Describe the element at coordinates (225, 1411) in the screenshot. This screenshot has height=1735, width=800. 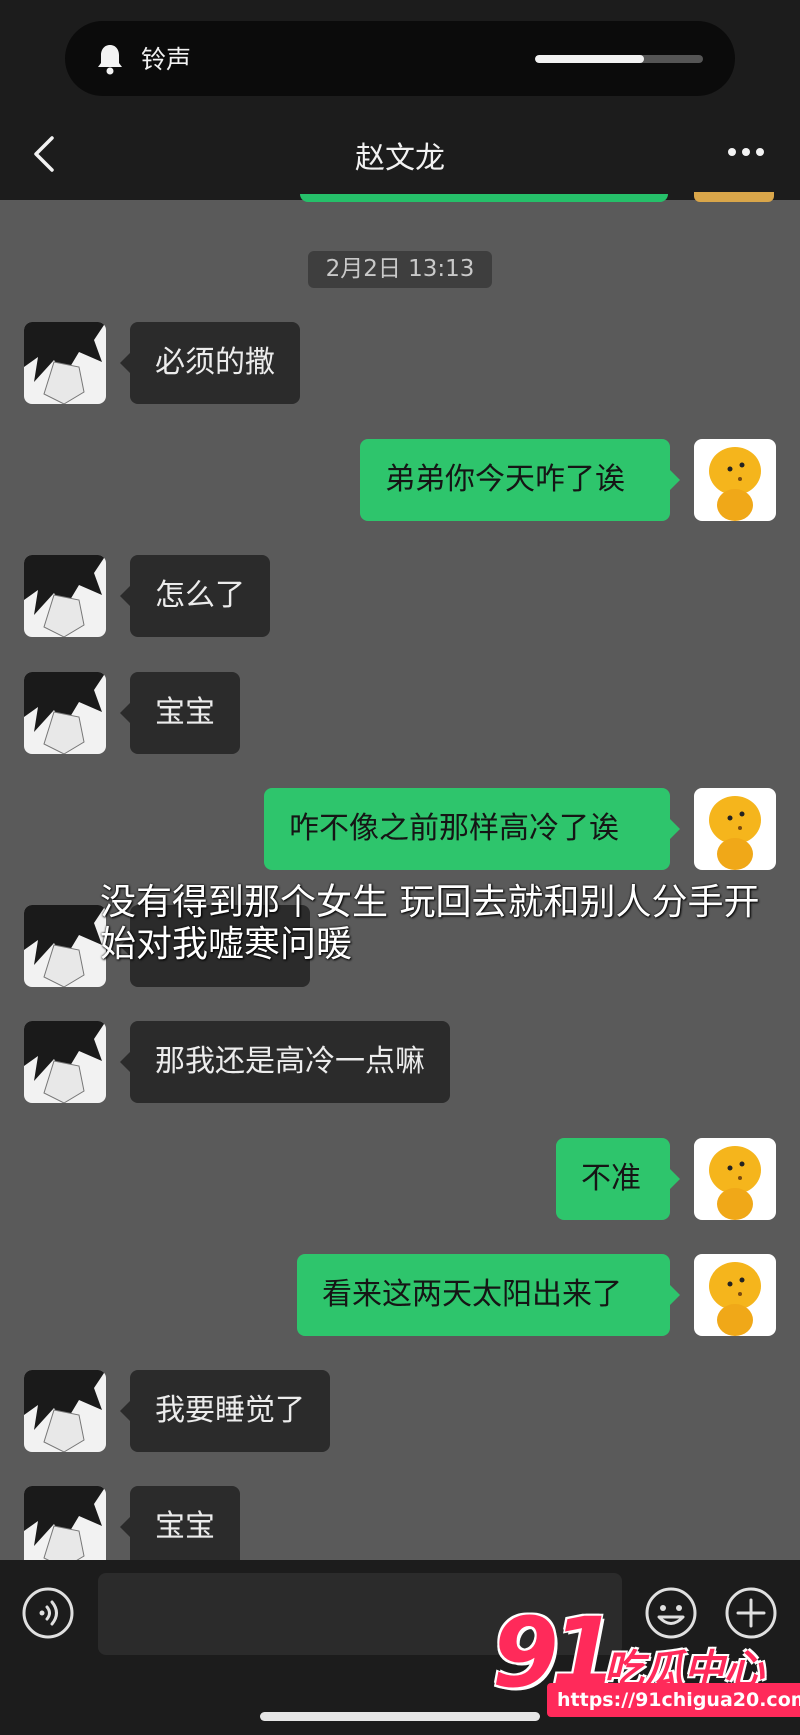
I see `message-bubble-incoming: 我要睡觉了` at that location.